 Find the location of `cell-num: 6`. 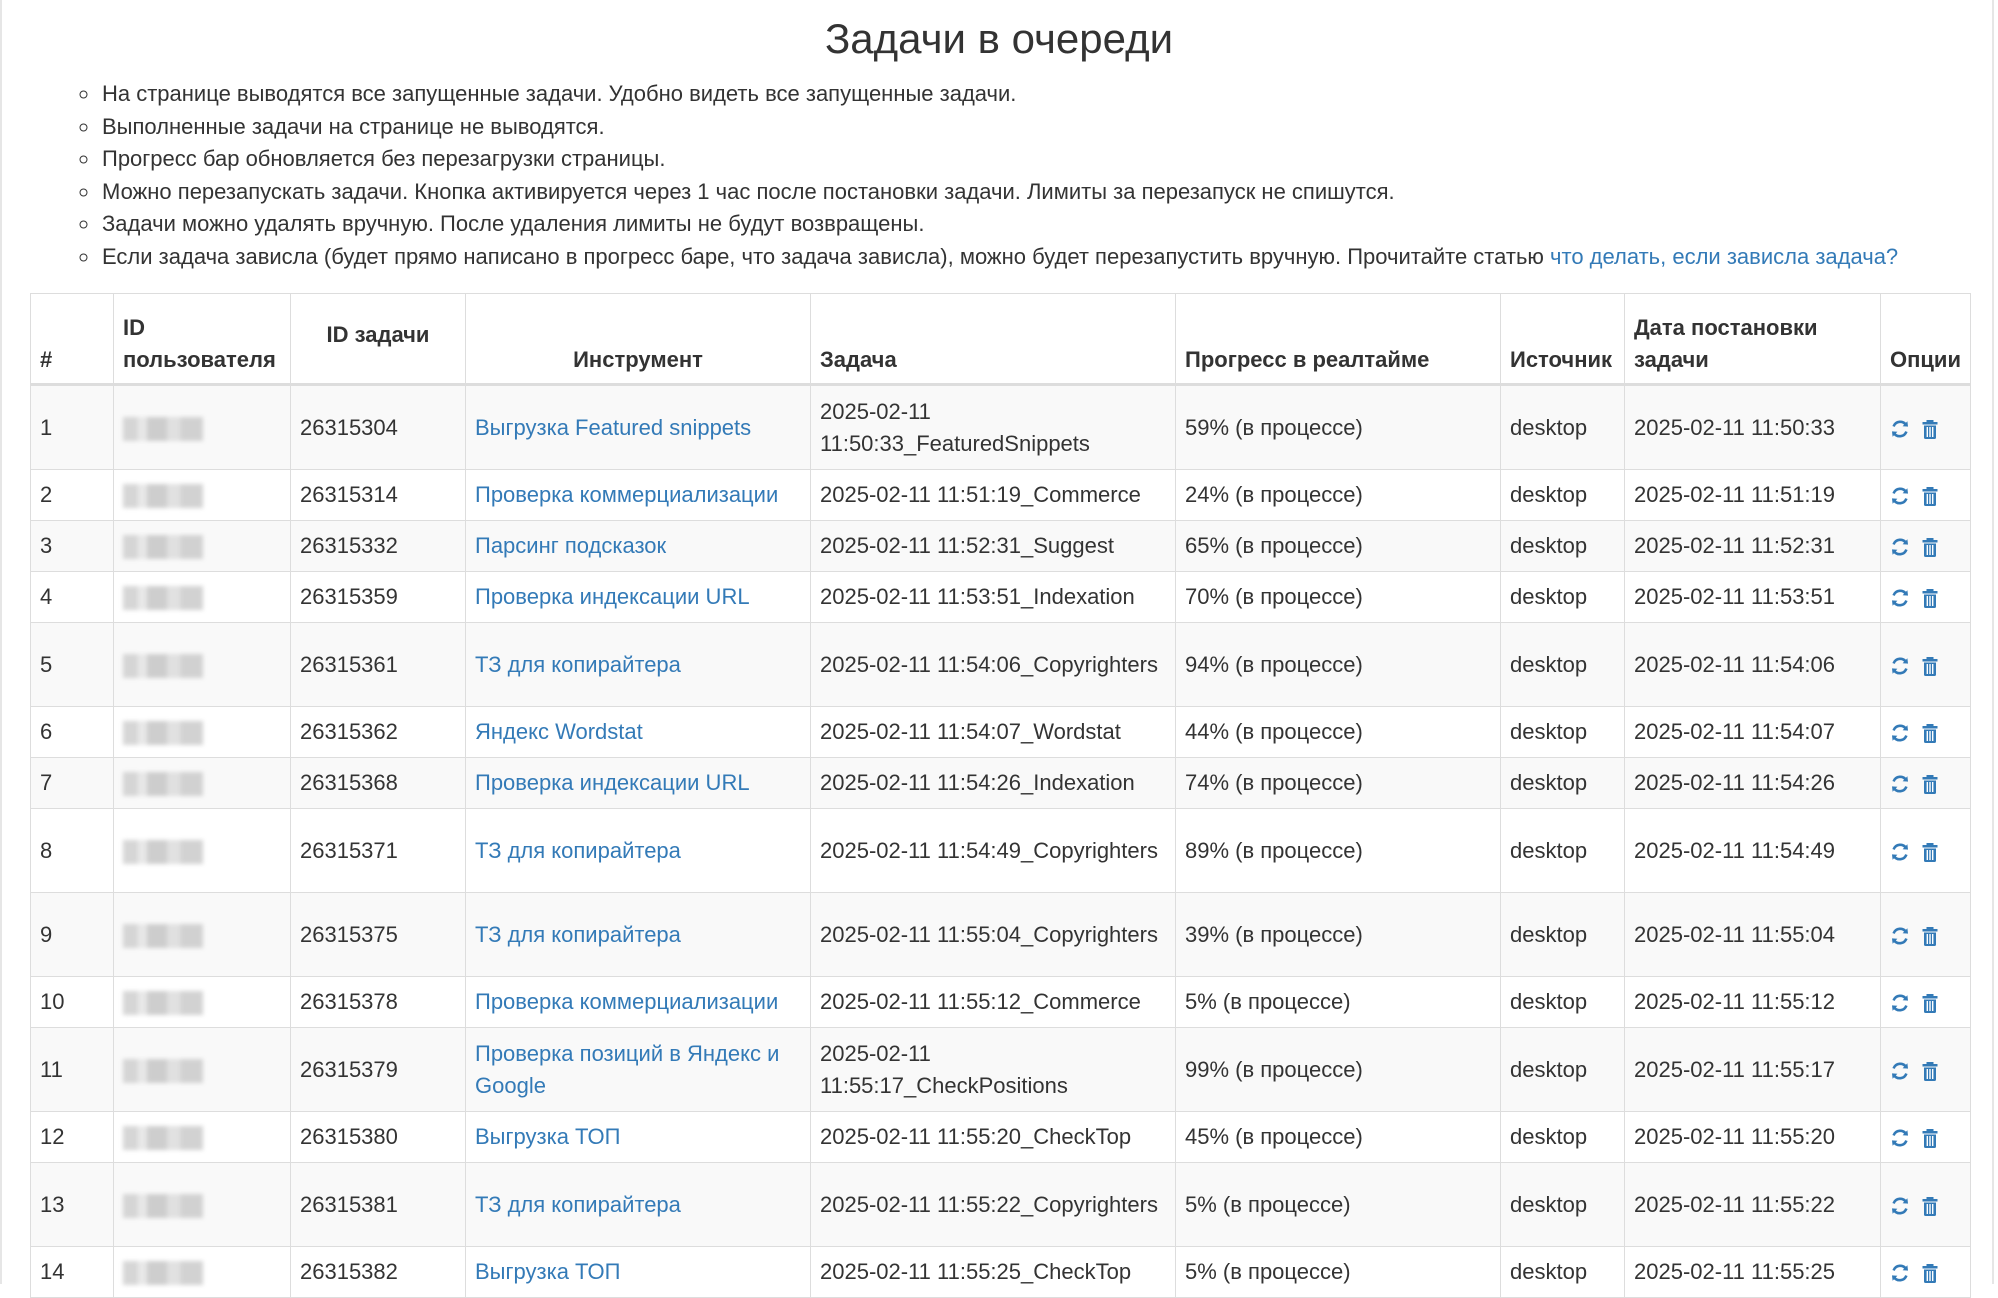

cell-num: 6 is located at coordinates (72, 732).